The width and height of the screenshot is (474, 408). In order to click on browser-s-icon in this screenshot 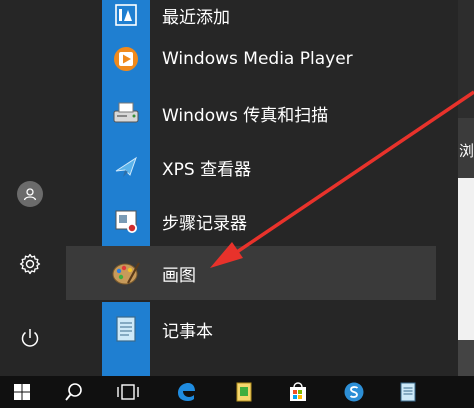, I will do `click(354, 392)`.